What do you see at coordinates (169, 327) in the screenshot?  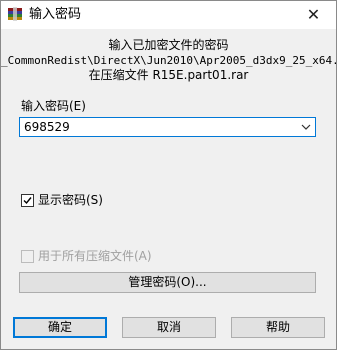 I see `cancel-button: 取消` at bounding box center [169, 327].